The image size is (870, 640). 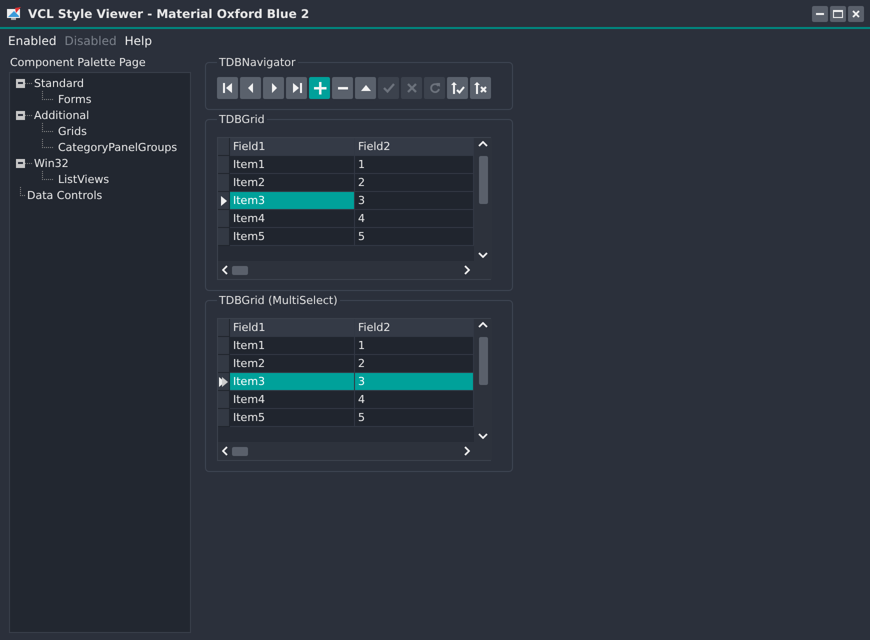 I want to click on tree-item: Win32, so click(x=51, y=163).